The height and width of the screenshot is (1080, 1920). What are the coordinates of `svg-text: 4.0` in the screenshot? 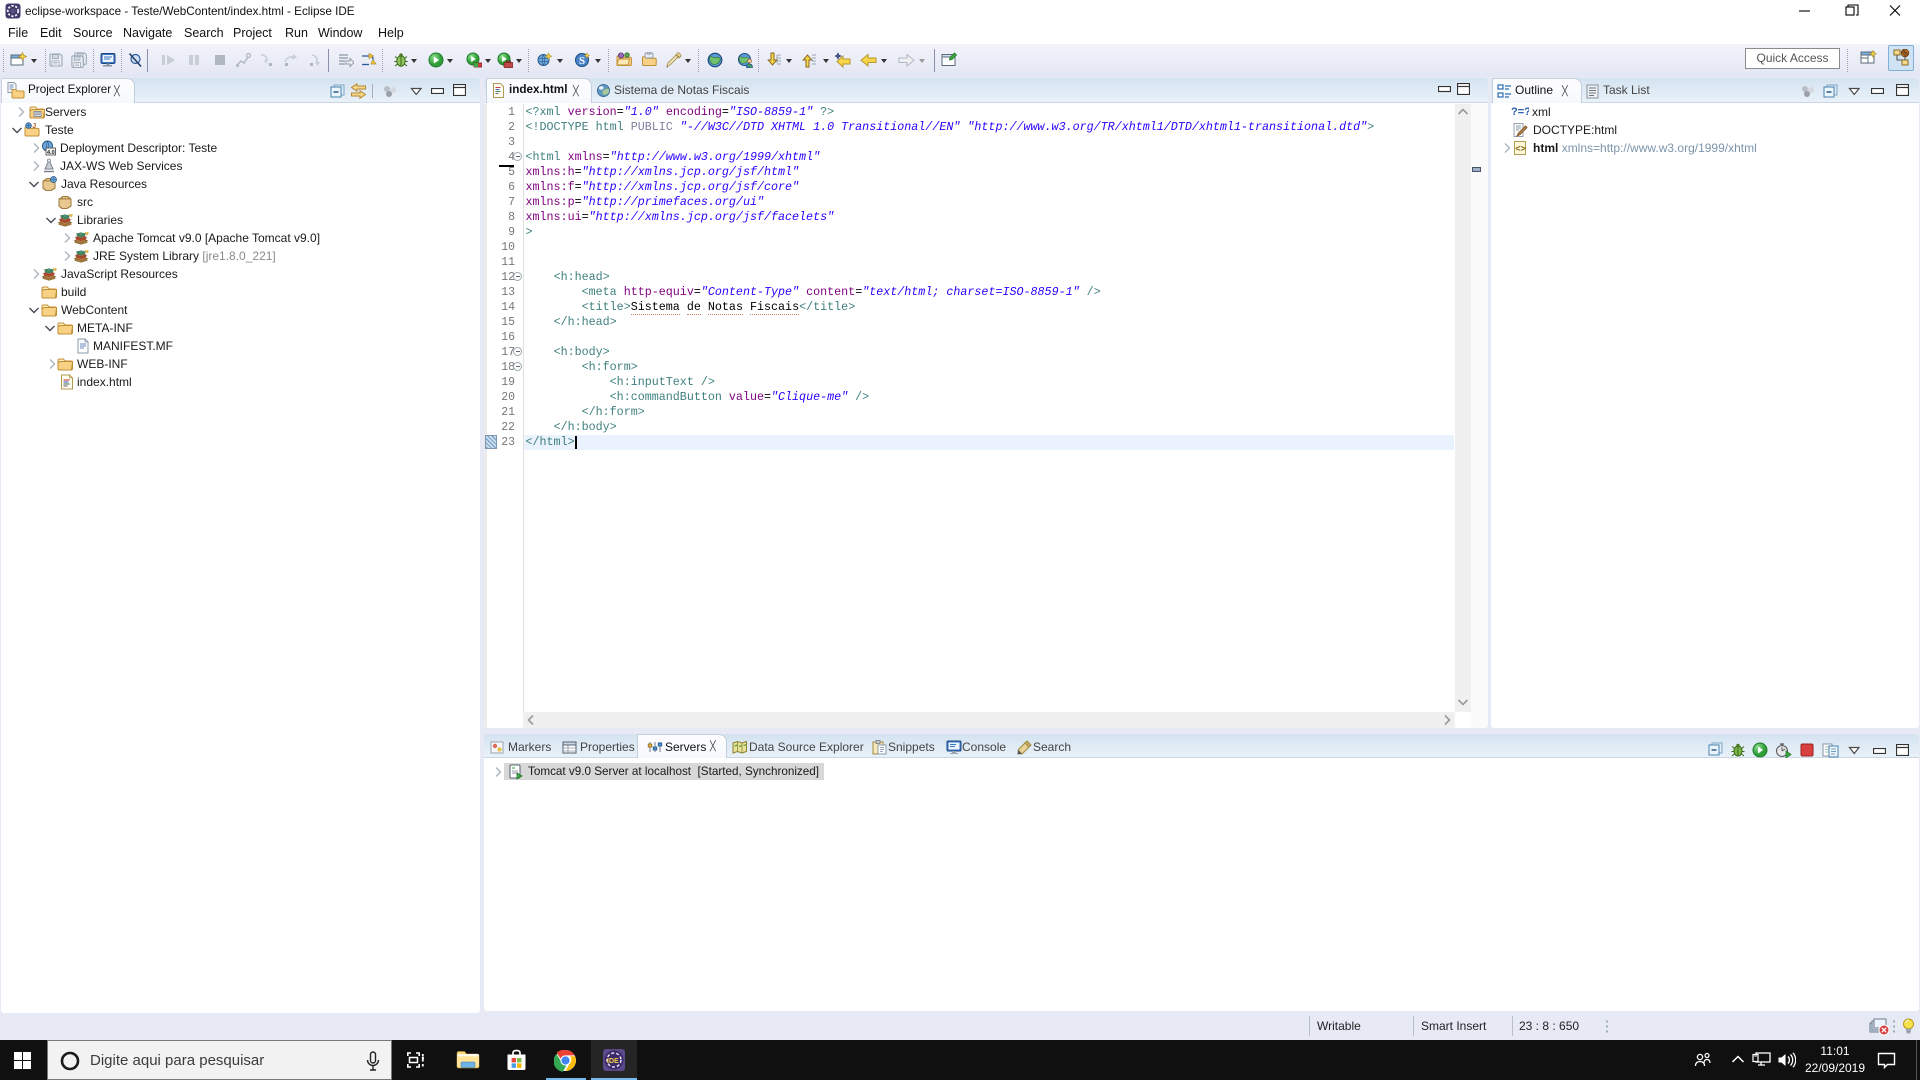 It's located at (51, 153).